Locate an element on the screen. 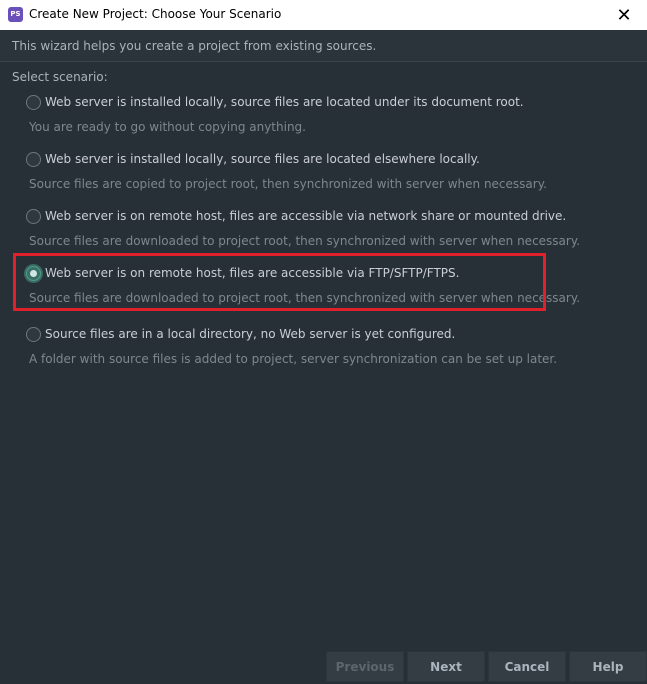 The height and width of the screenshot is (684, 647). highlight-box is located at coordinates (279, 282).